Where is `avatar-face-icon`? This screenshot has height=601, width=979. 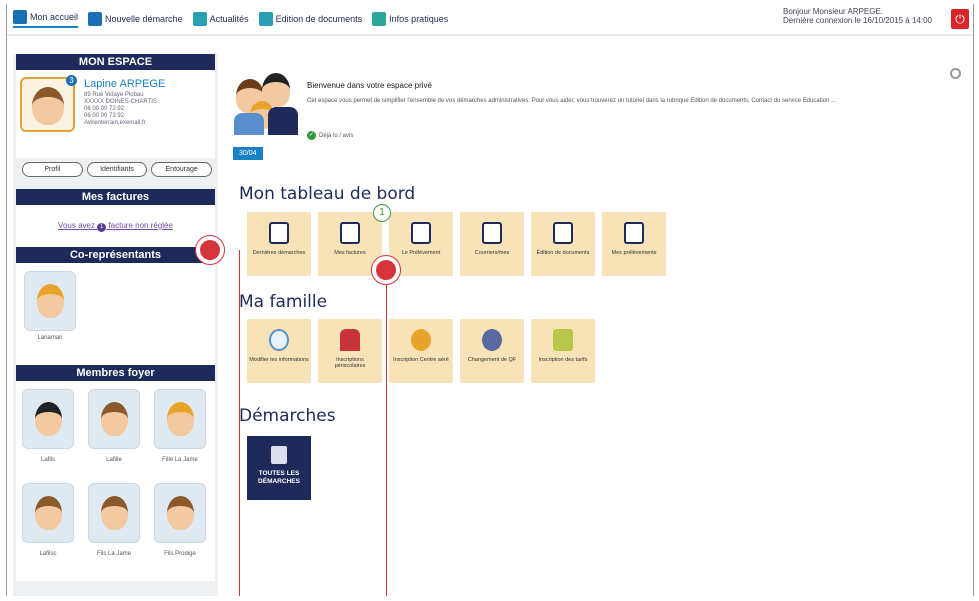 avatar-face-icon is located at coordinates (48, 106).